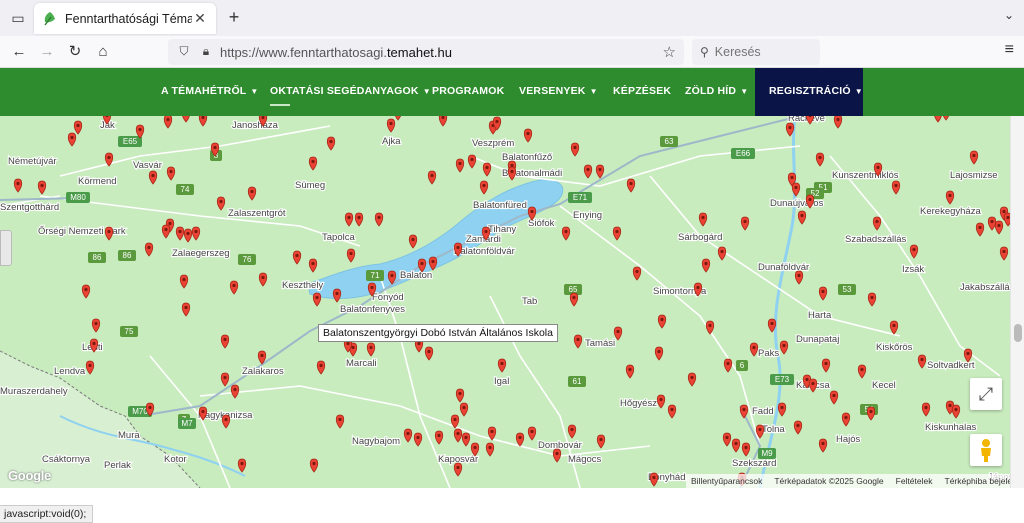 Image resolution: width=1024 pixels, height=523 pixels. I want to click on terms-link: Feltételek, so click(914, 481).